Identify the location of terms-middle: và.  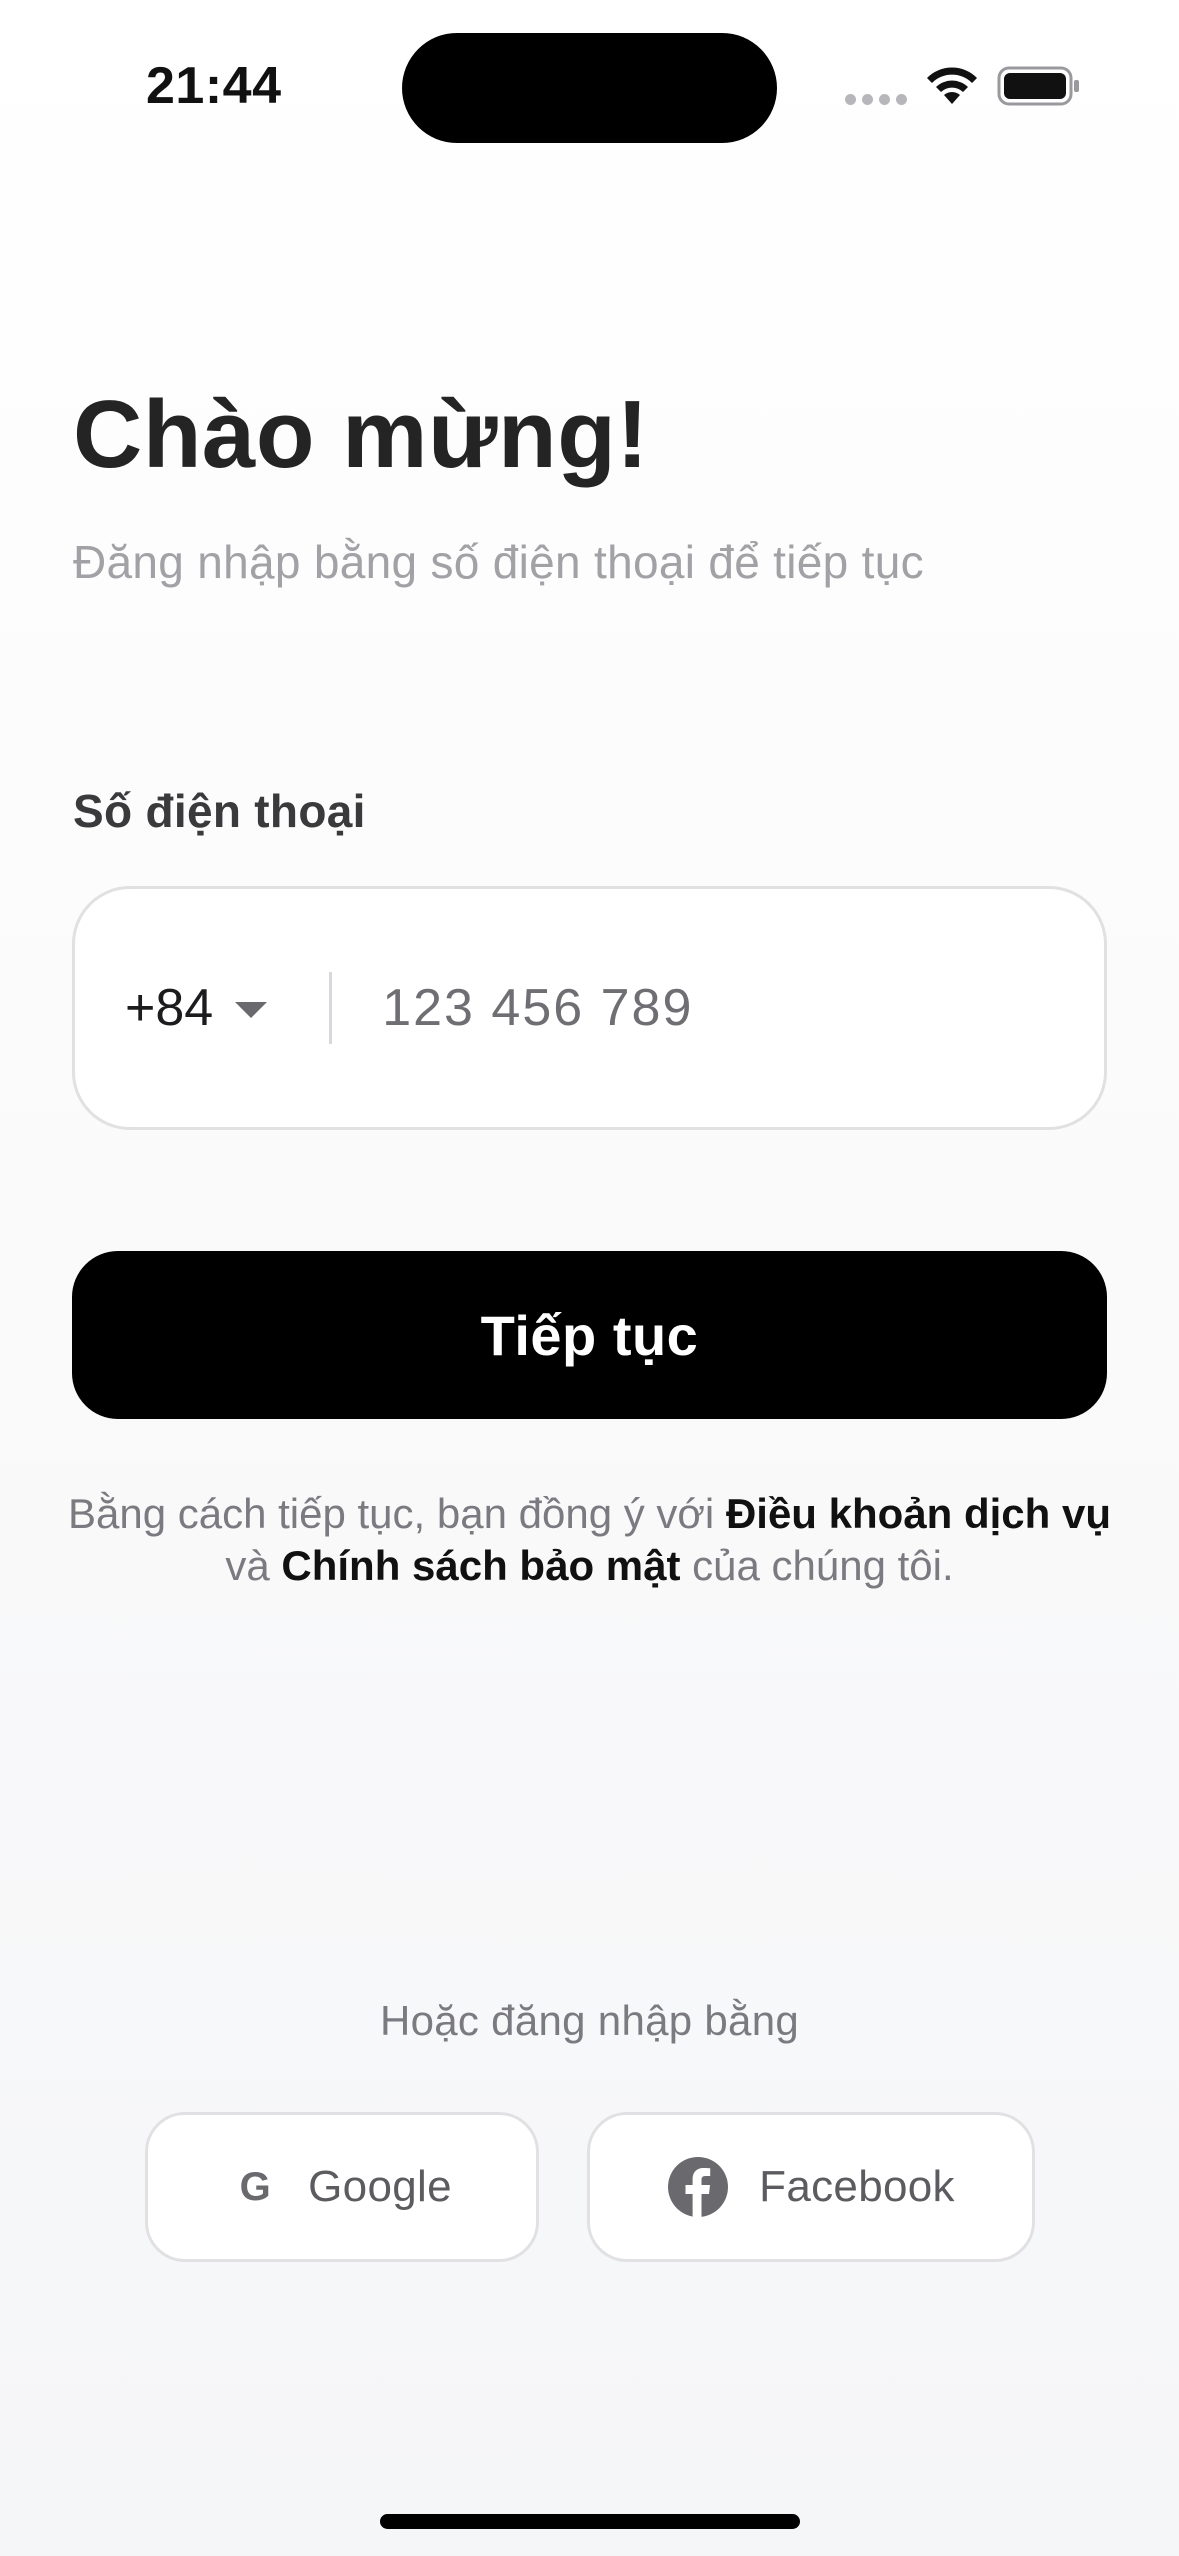
(253, 1565).